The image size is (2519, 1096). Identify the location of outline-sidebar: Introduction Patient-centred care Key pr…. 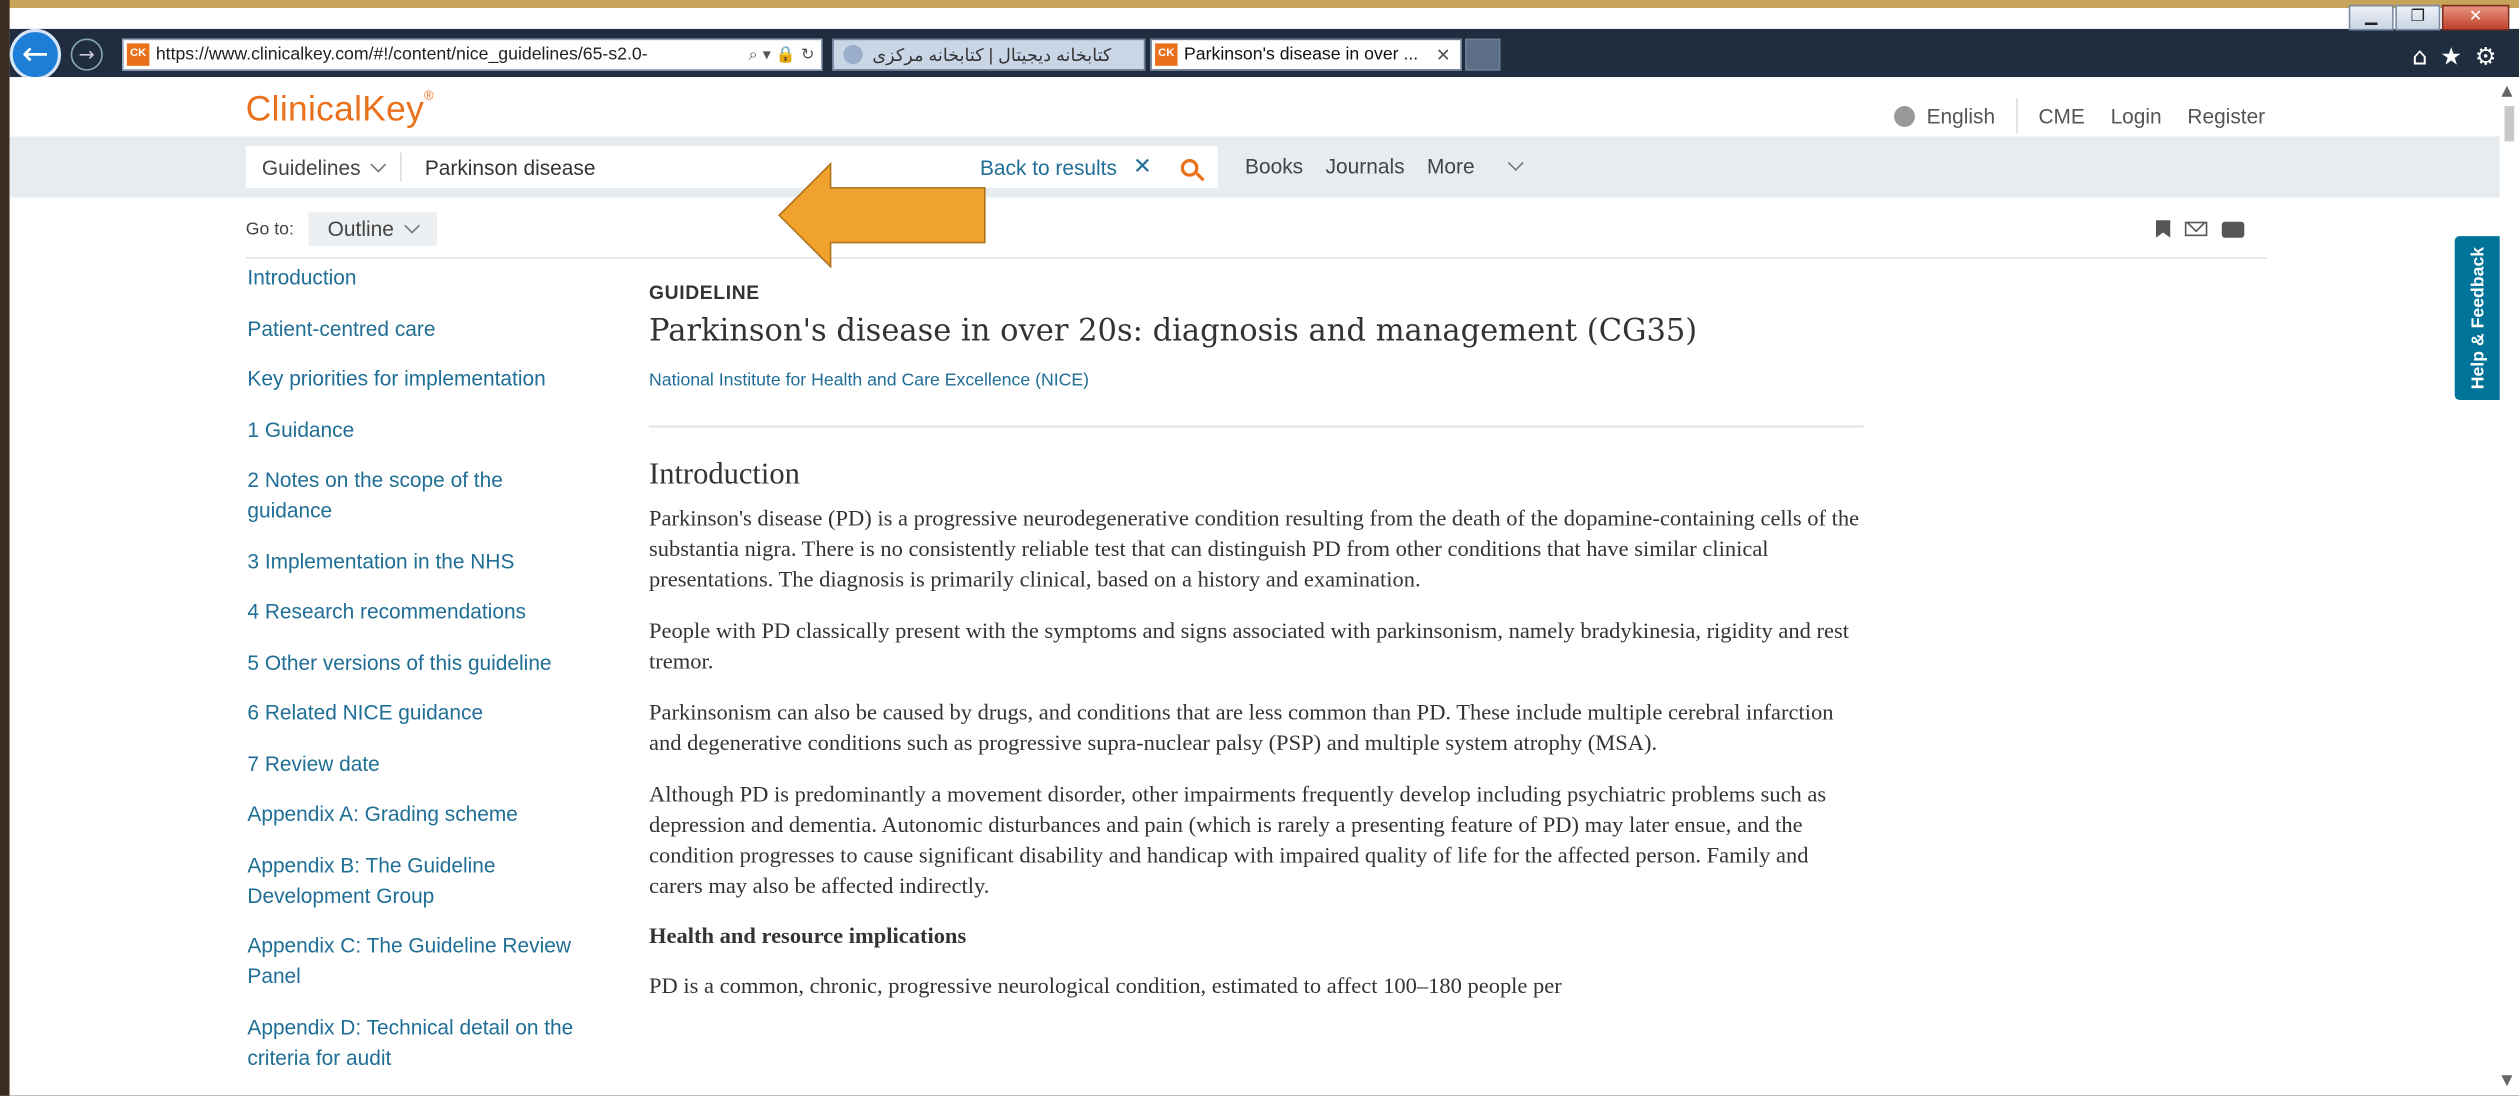
(415, 677).